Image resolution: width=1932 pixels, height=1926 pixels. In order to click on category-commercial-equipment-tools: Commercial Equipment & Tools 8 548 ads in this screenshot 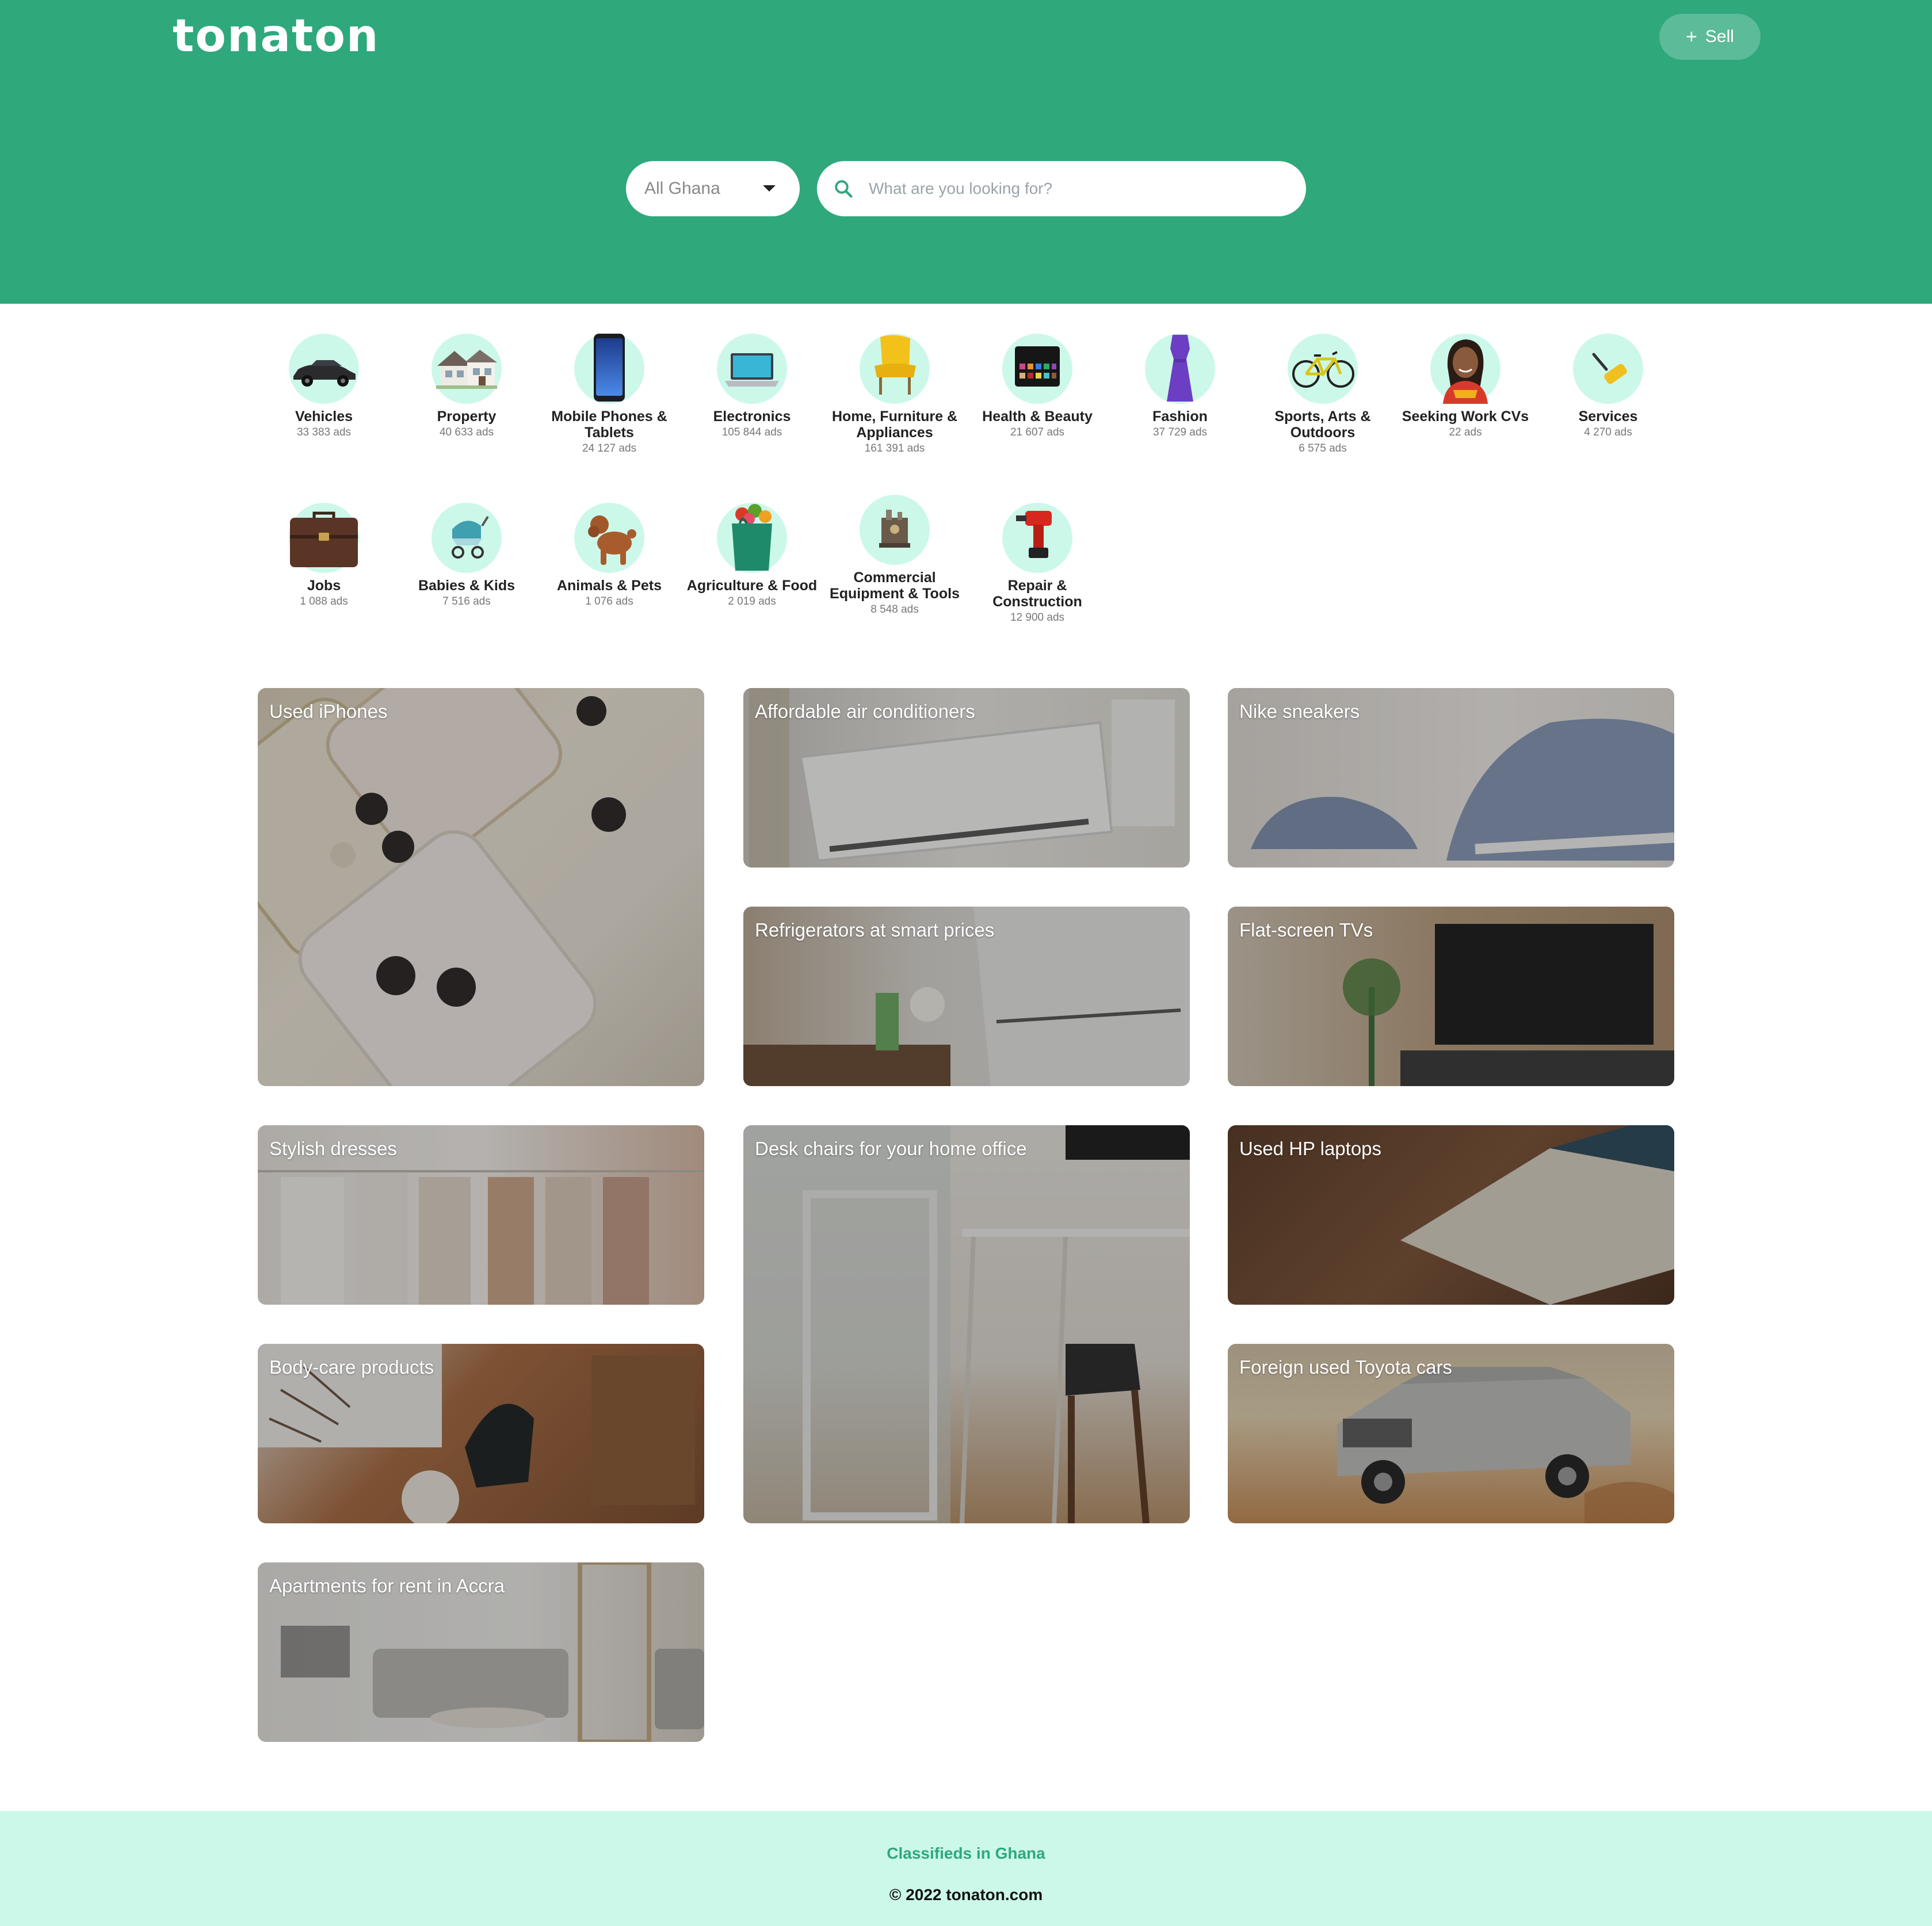, I will do `click(894, 556)`.